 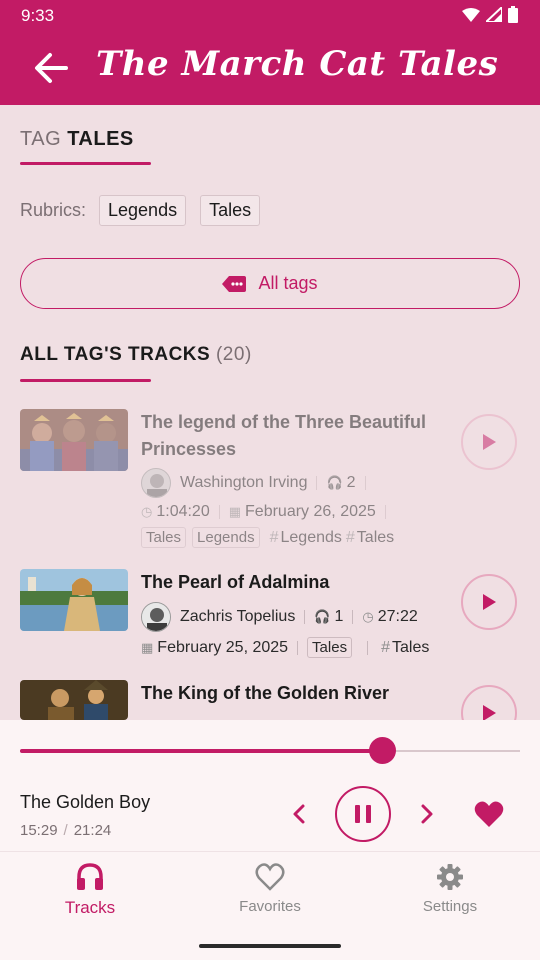 What do you see at coordinates (339, 616) in the screenshot?
I see `track-listens: 1` at bounding box center [339, 616].